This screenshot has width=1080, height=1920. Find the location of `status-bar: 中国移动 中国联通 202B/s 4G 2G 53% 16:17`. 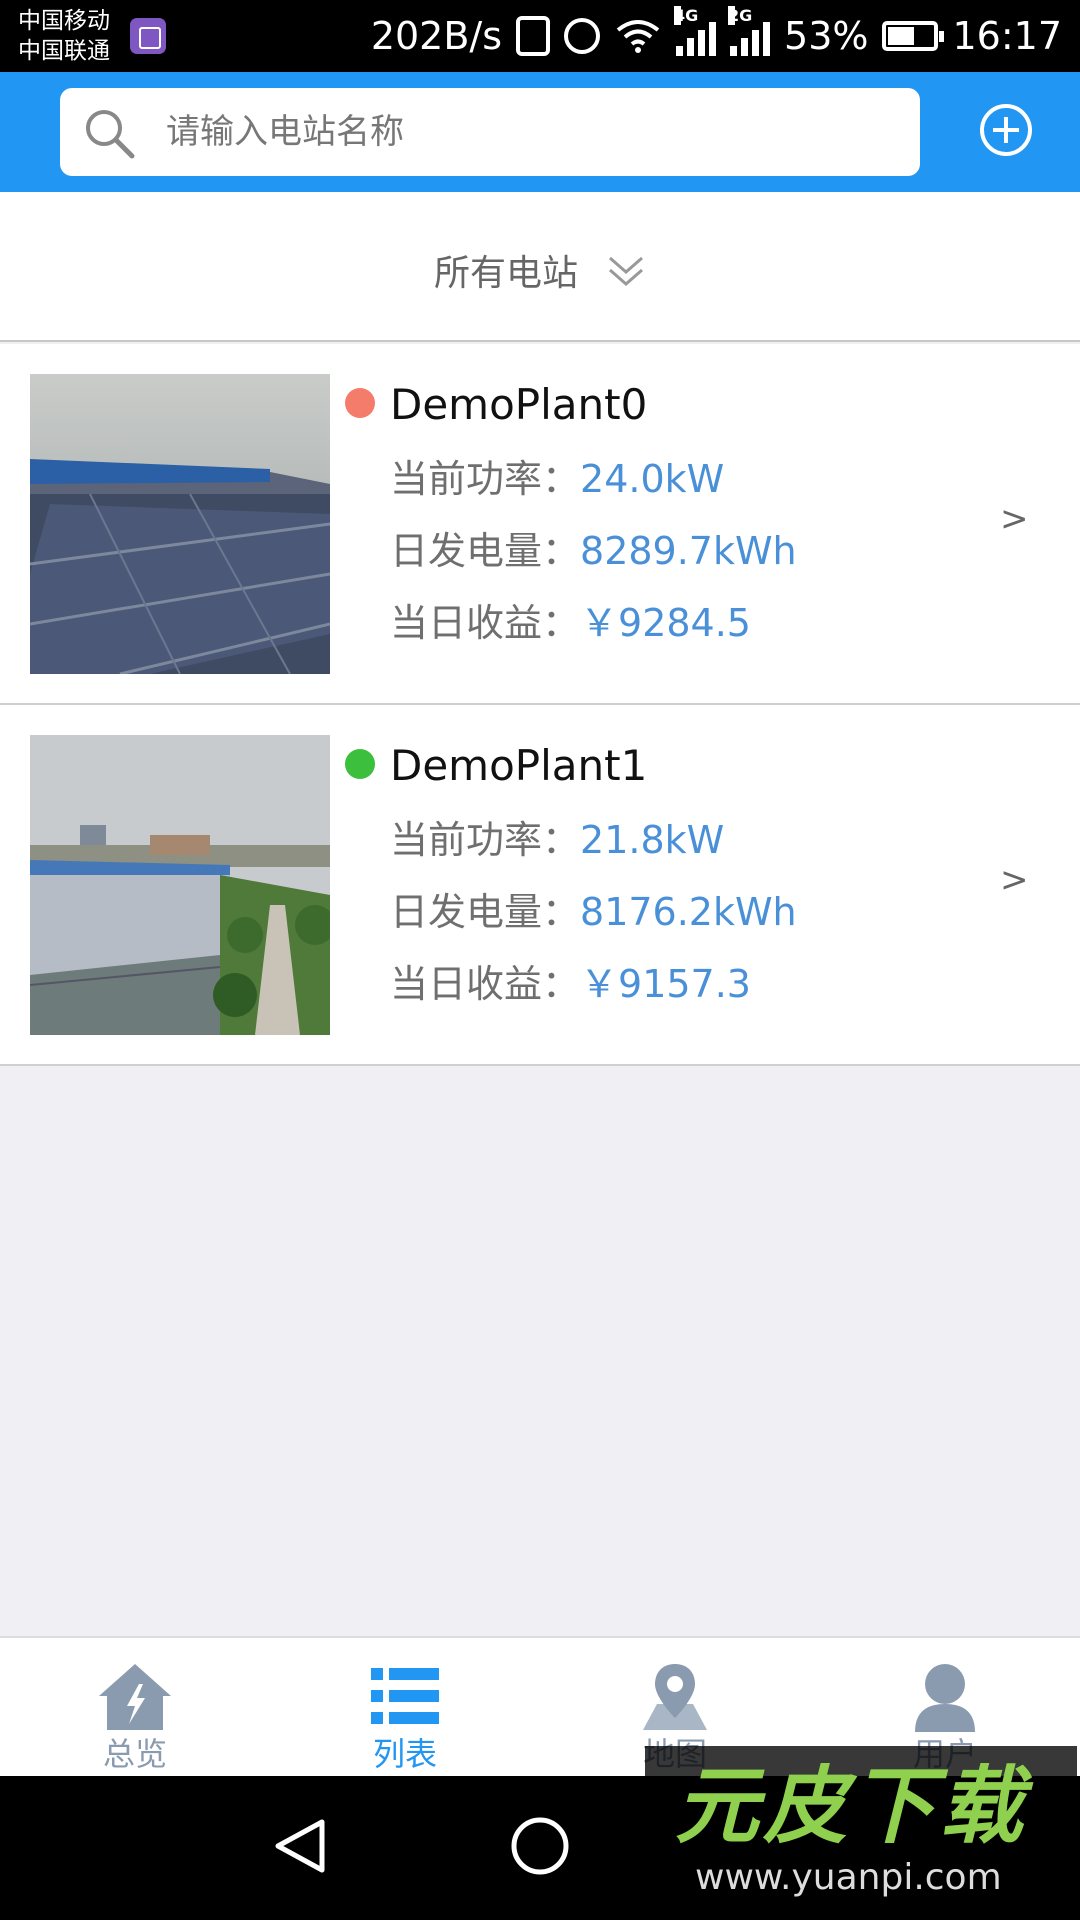

status-bar: 中国移动 中国联通 202B/s 4G 2G 53% 16:17 is located at coordinates (540, 36).